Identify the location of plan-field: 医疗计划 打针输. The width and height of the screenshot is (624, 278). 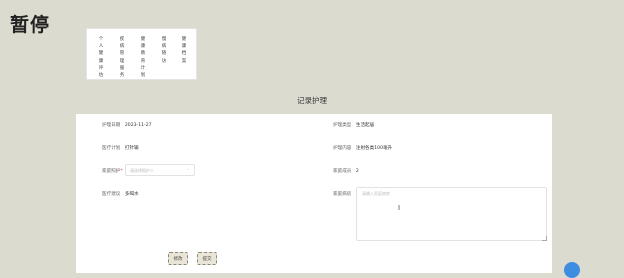
(120, 148).